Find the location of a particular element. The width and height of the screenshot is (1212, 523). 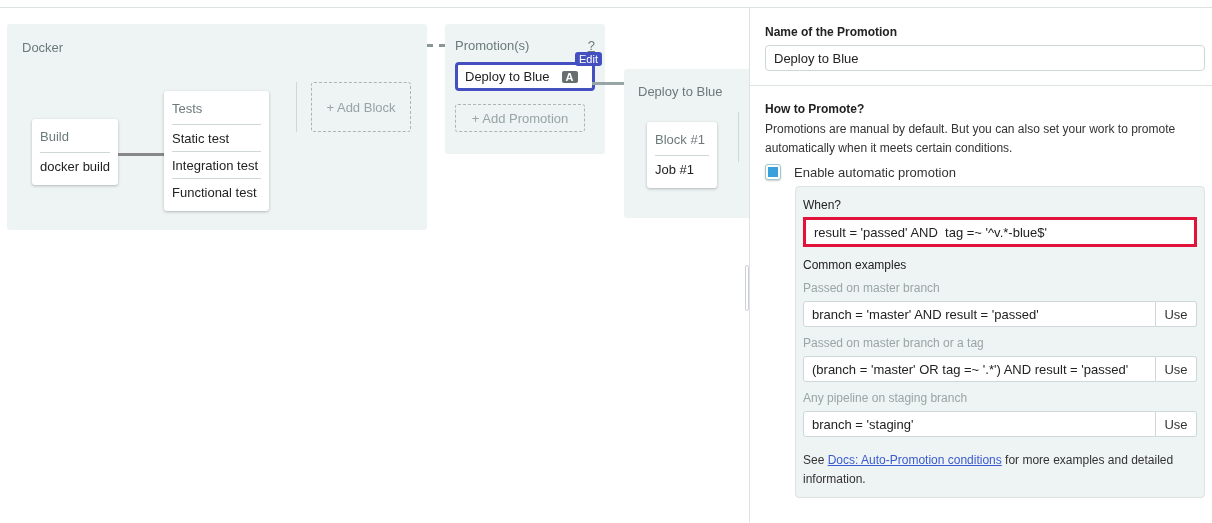

field-label: Name of the Promotion is located at coordinates (831, 32).